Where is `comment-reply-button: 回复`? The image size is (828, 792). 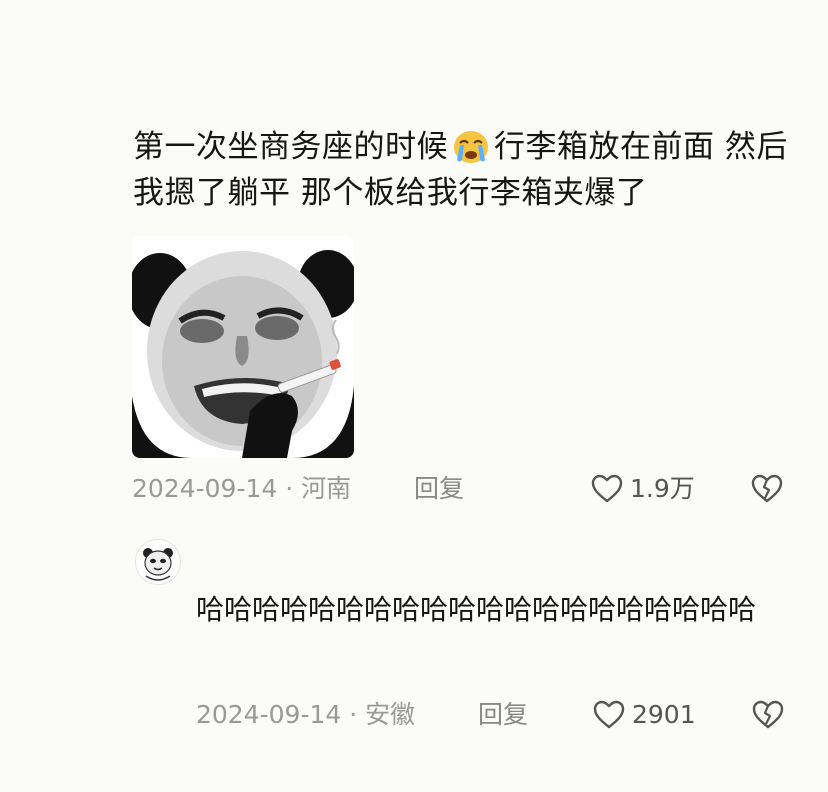
comment-reply-button: 回复 is located at coordinates (439, 489).